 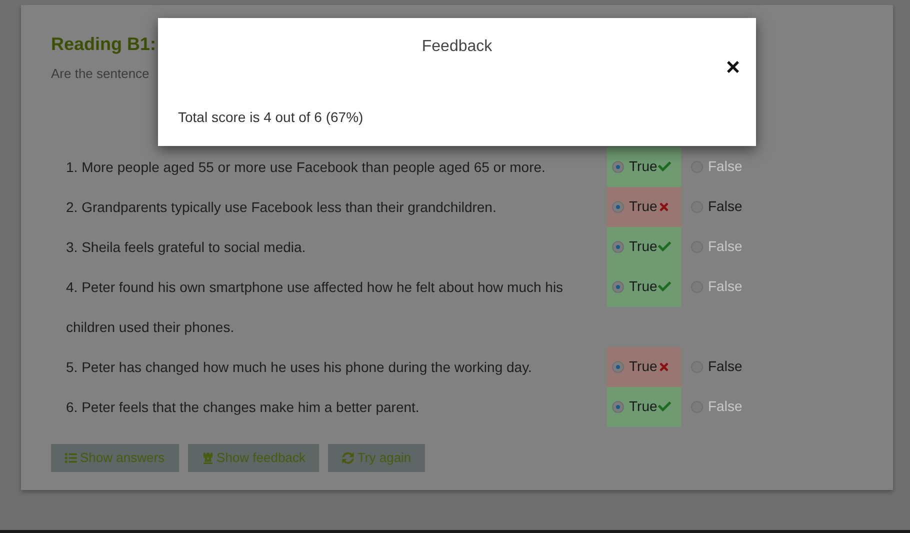 What do you see at coordinates (299, 367) in the screenshot?
I see `question-text: 5. Peter has changed how much he uses his phone during the working day.` at bounding box center [299, 367].